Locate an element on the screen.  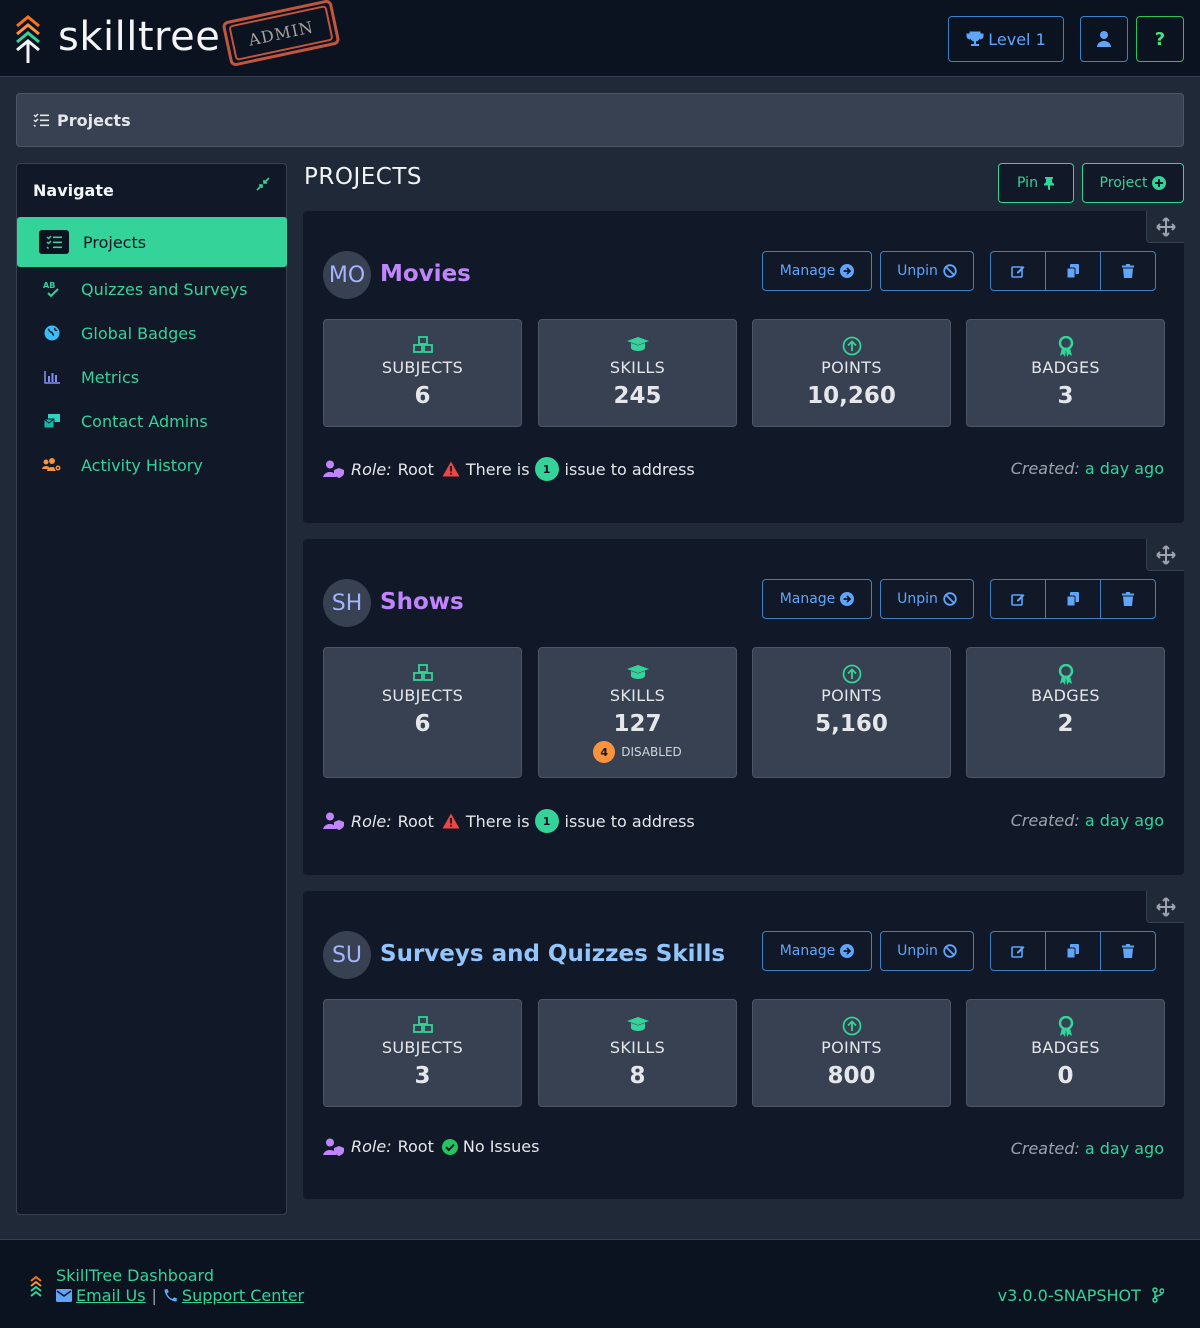
warning-icon is located at coordinates (451, 469).